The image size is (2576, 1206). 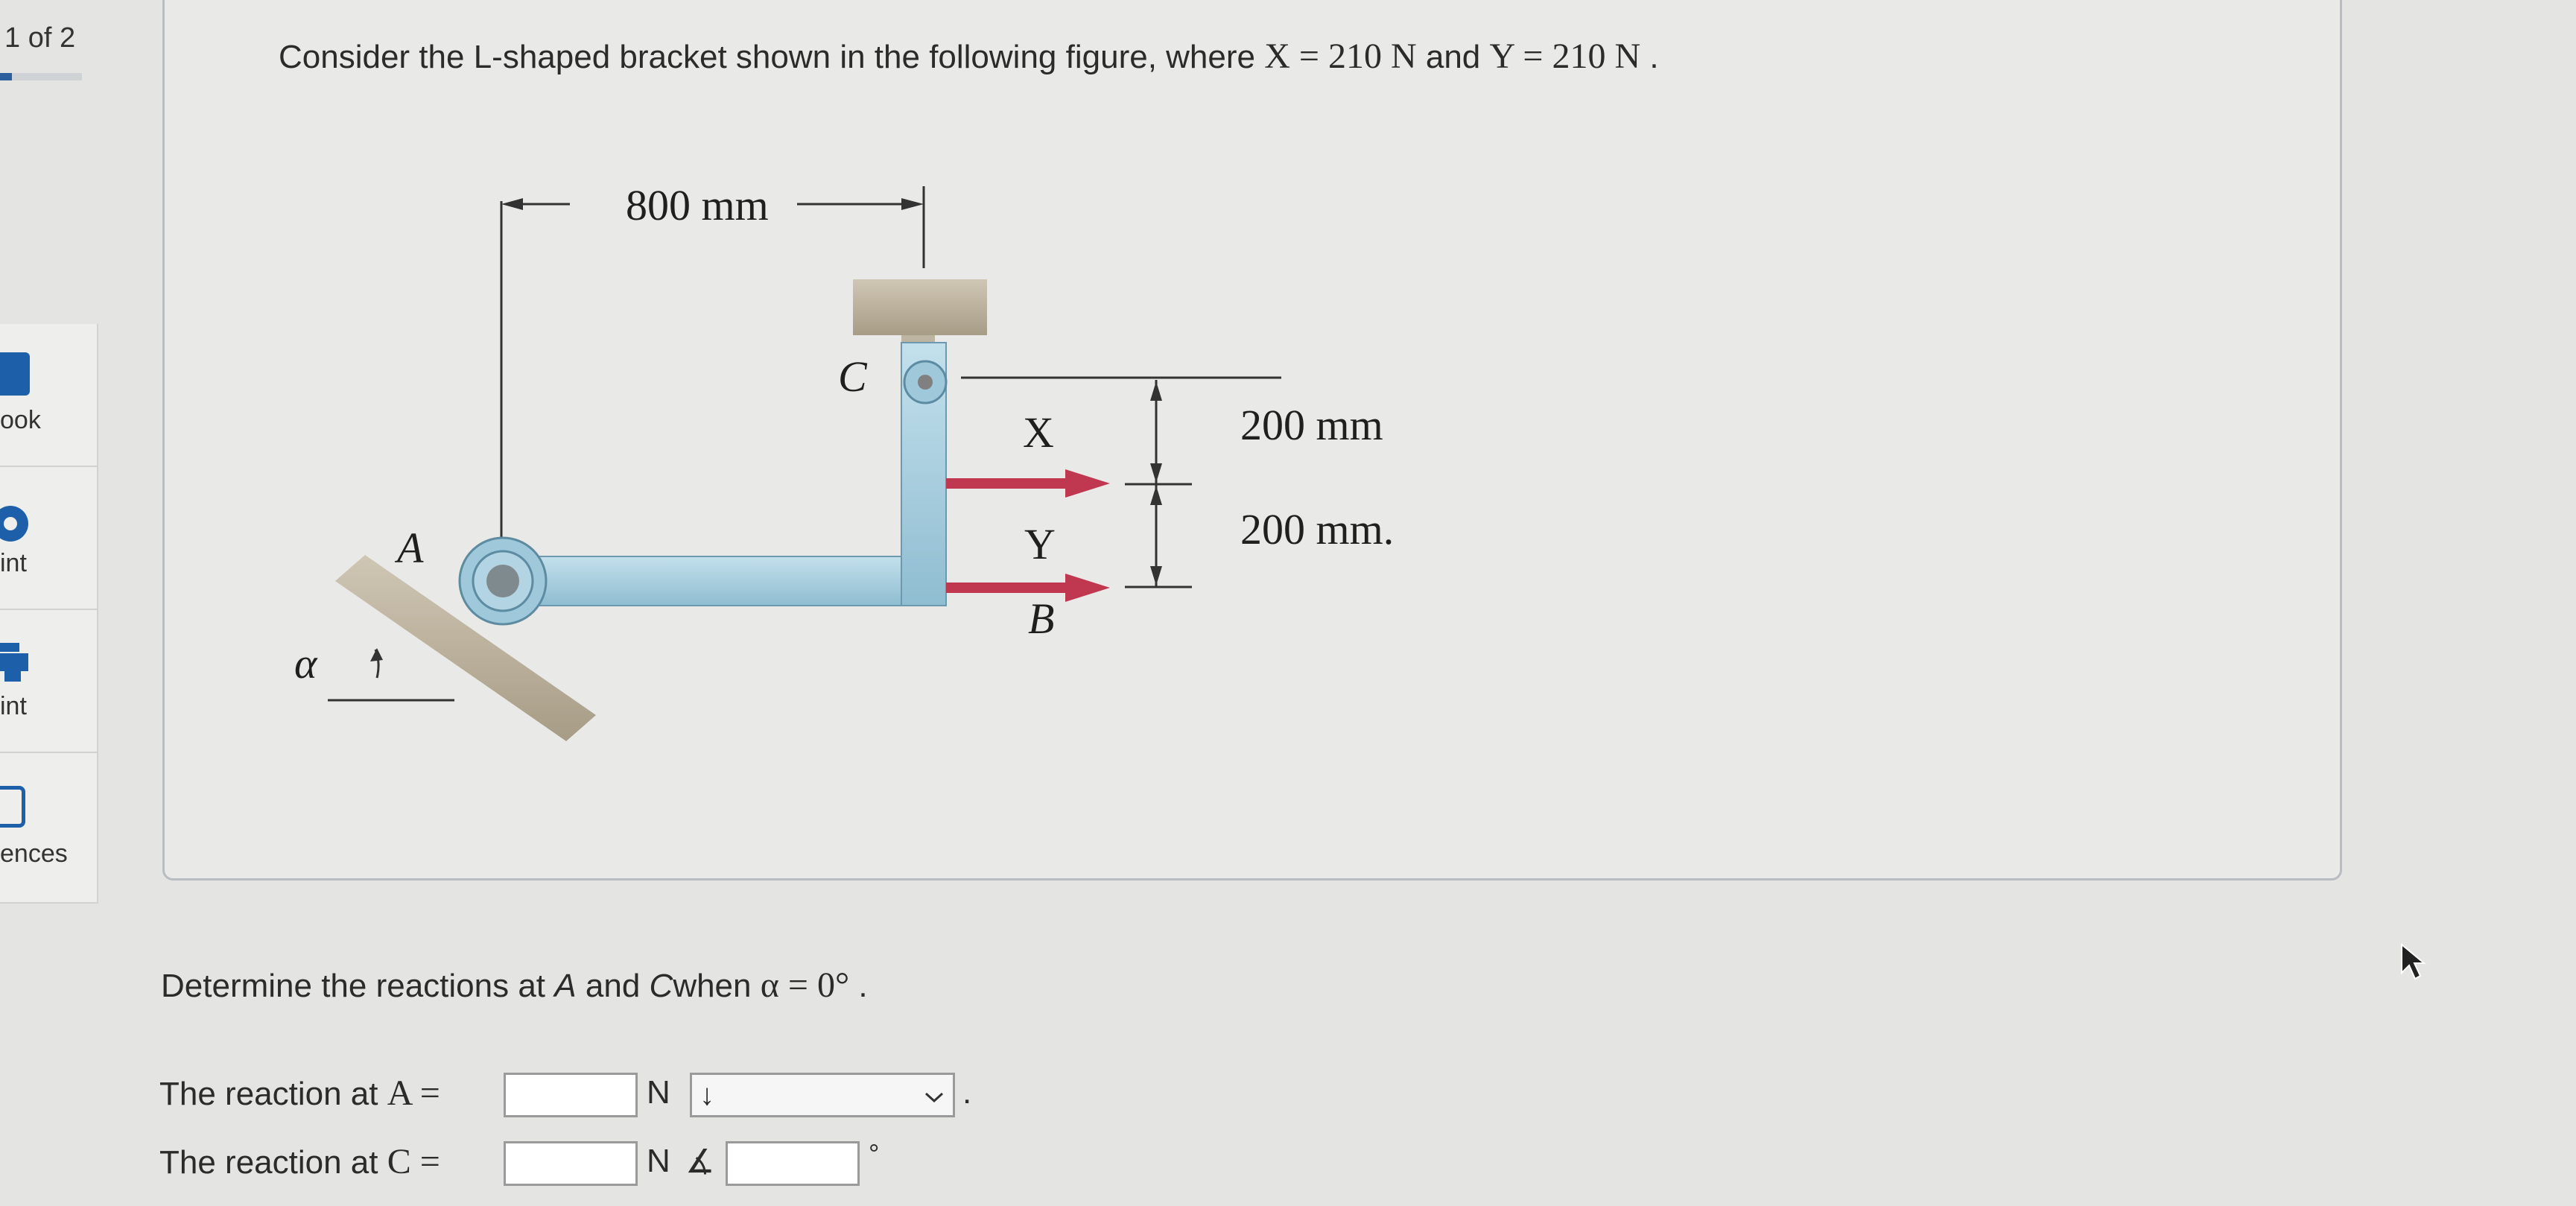 What do you see at coordinates (1006, 483) in the screenshot?
I see `force-x-arrow` at bounding box center [1006, 483].